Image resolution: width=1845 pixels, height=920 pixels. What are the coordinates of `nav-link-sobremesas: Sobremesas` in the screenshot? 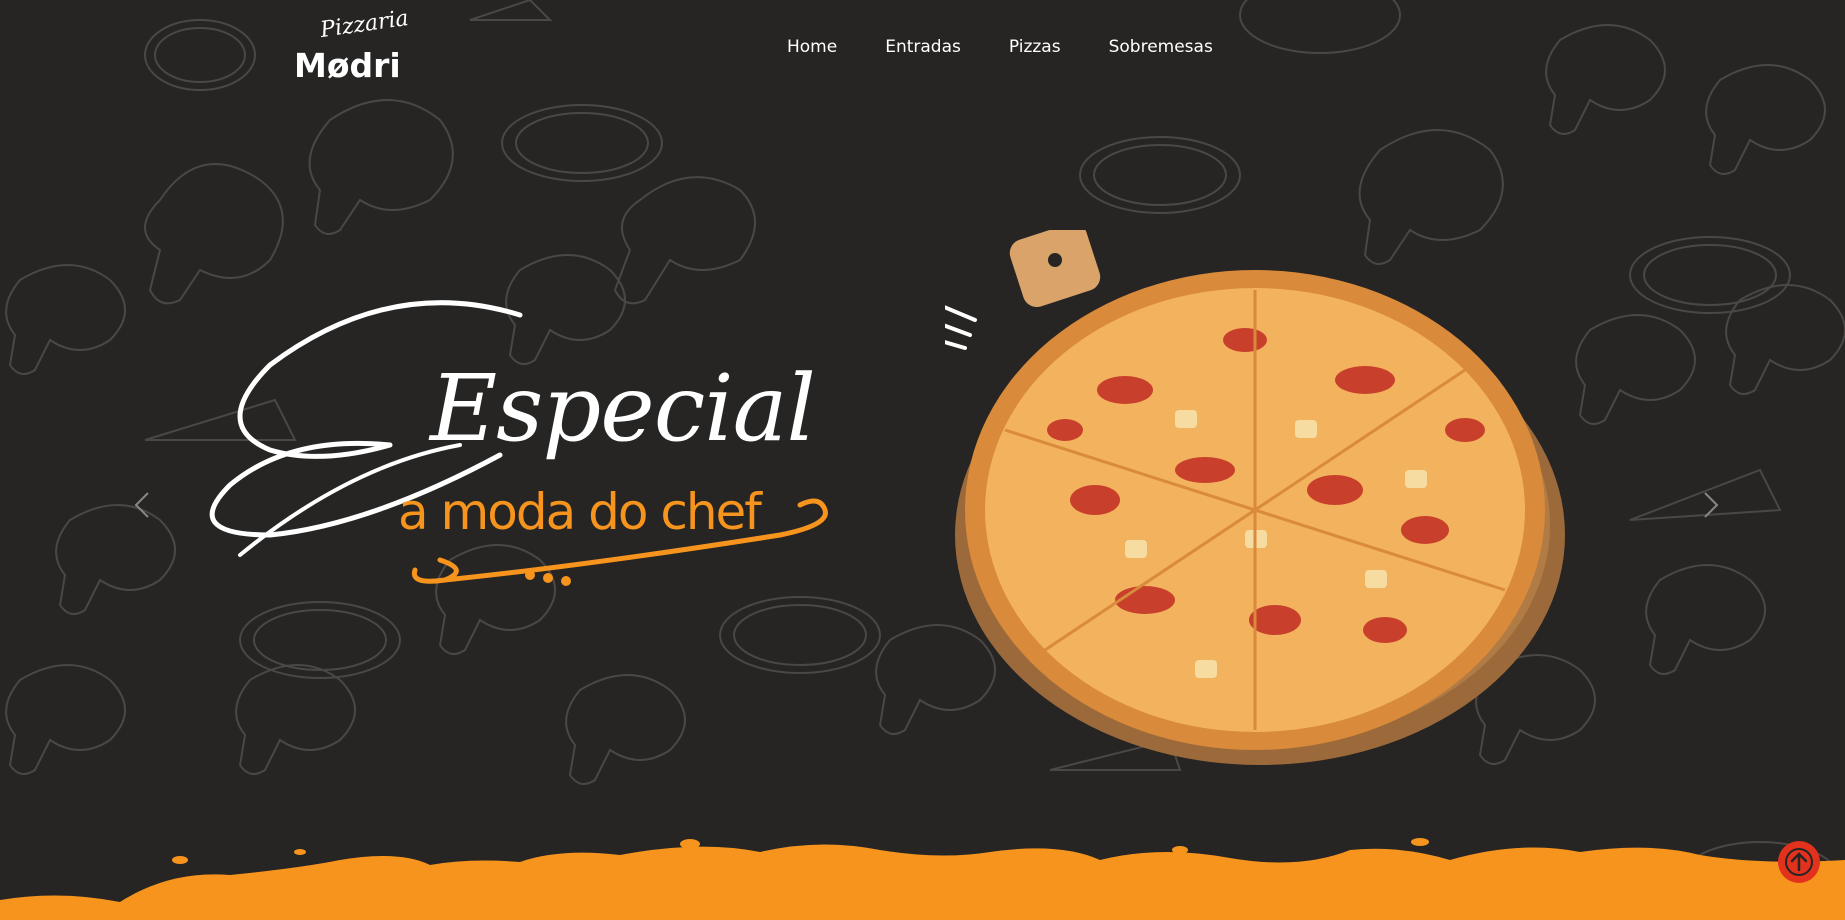 It's located at (1161, 47).